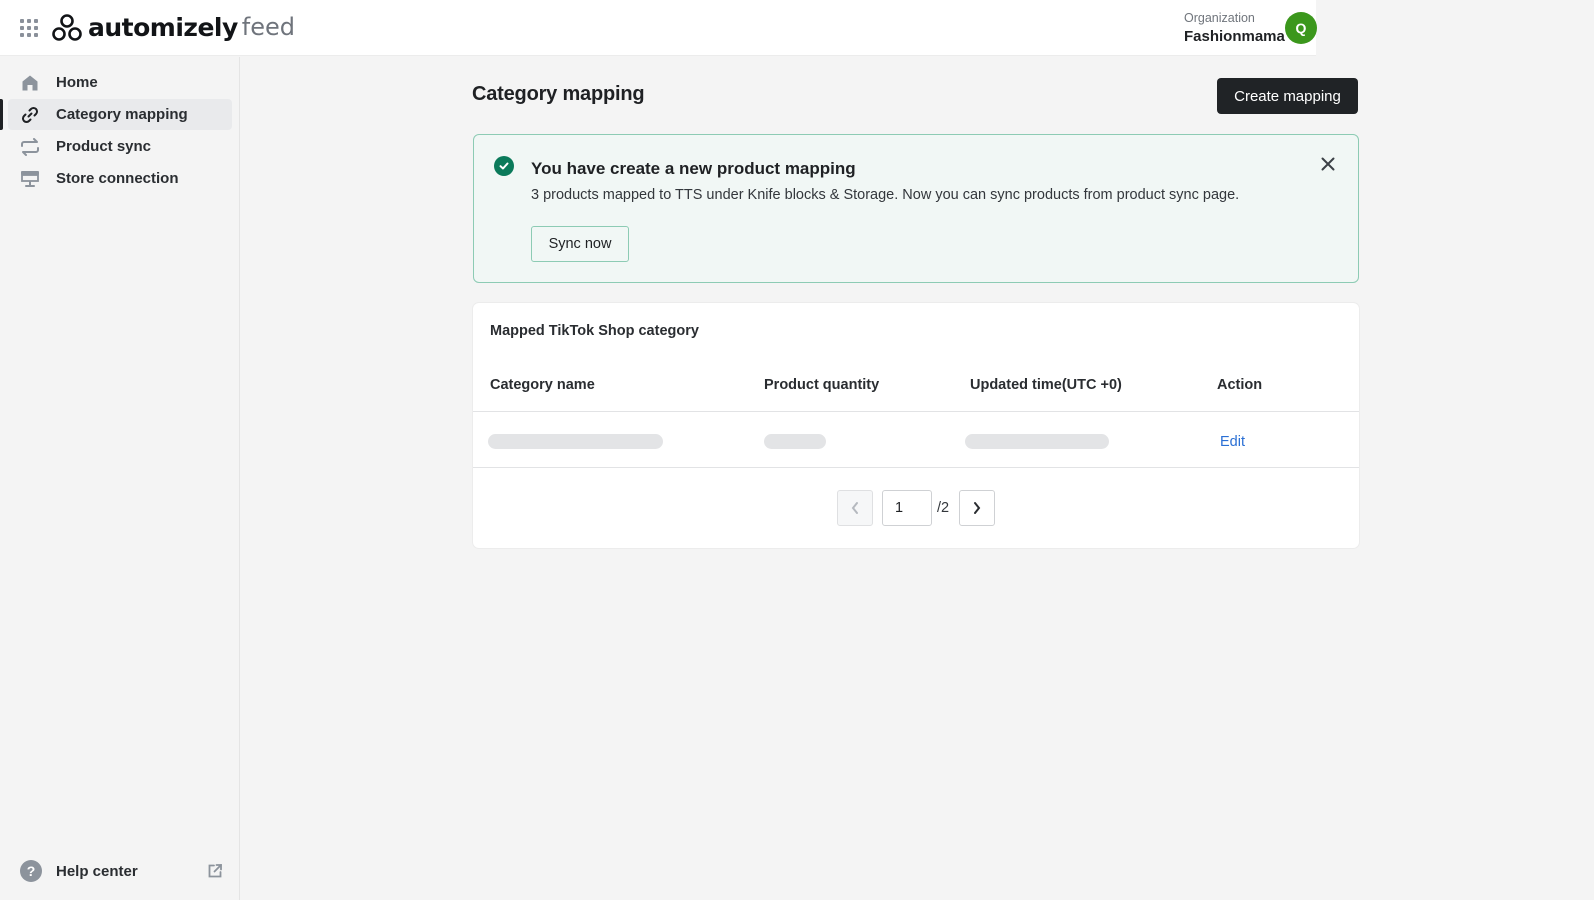  Describe the element at coordinates (104, 146) in the screenshot. I see `sidebar-item-label: Product sync` at that location.